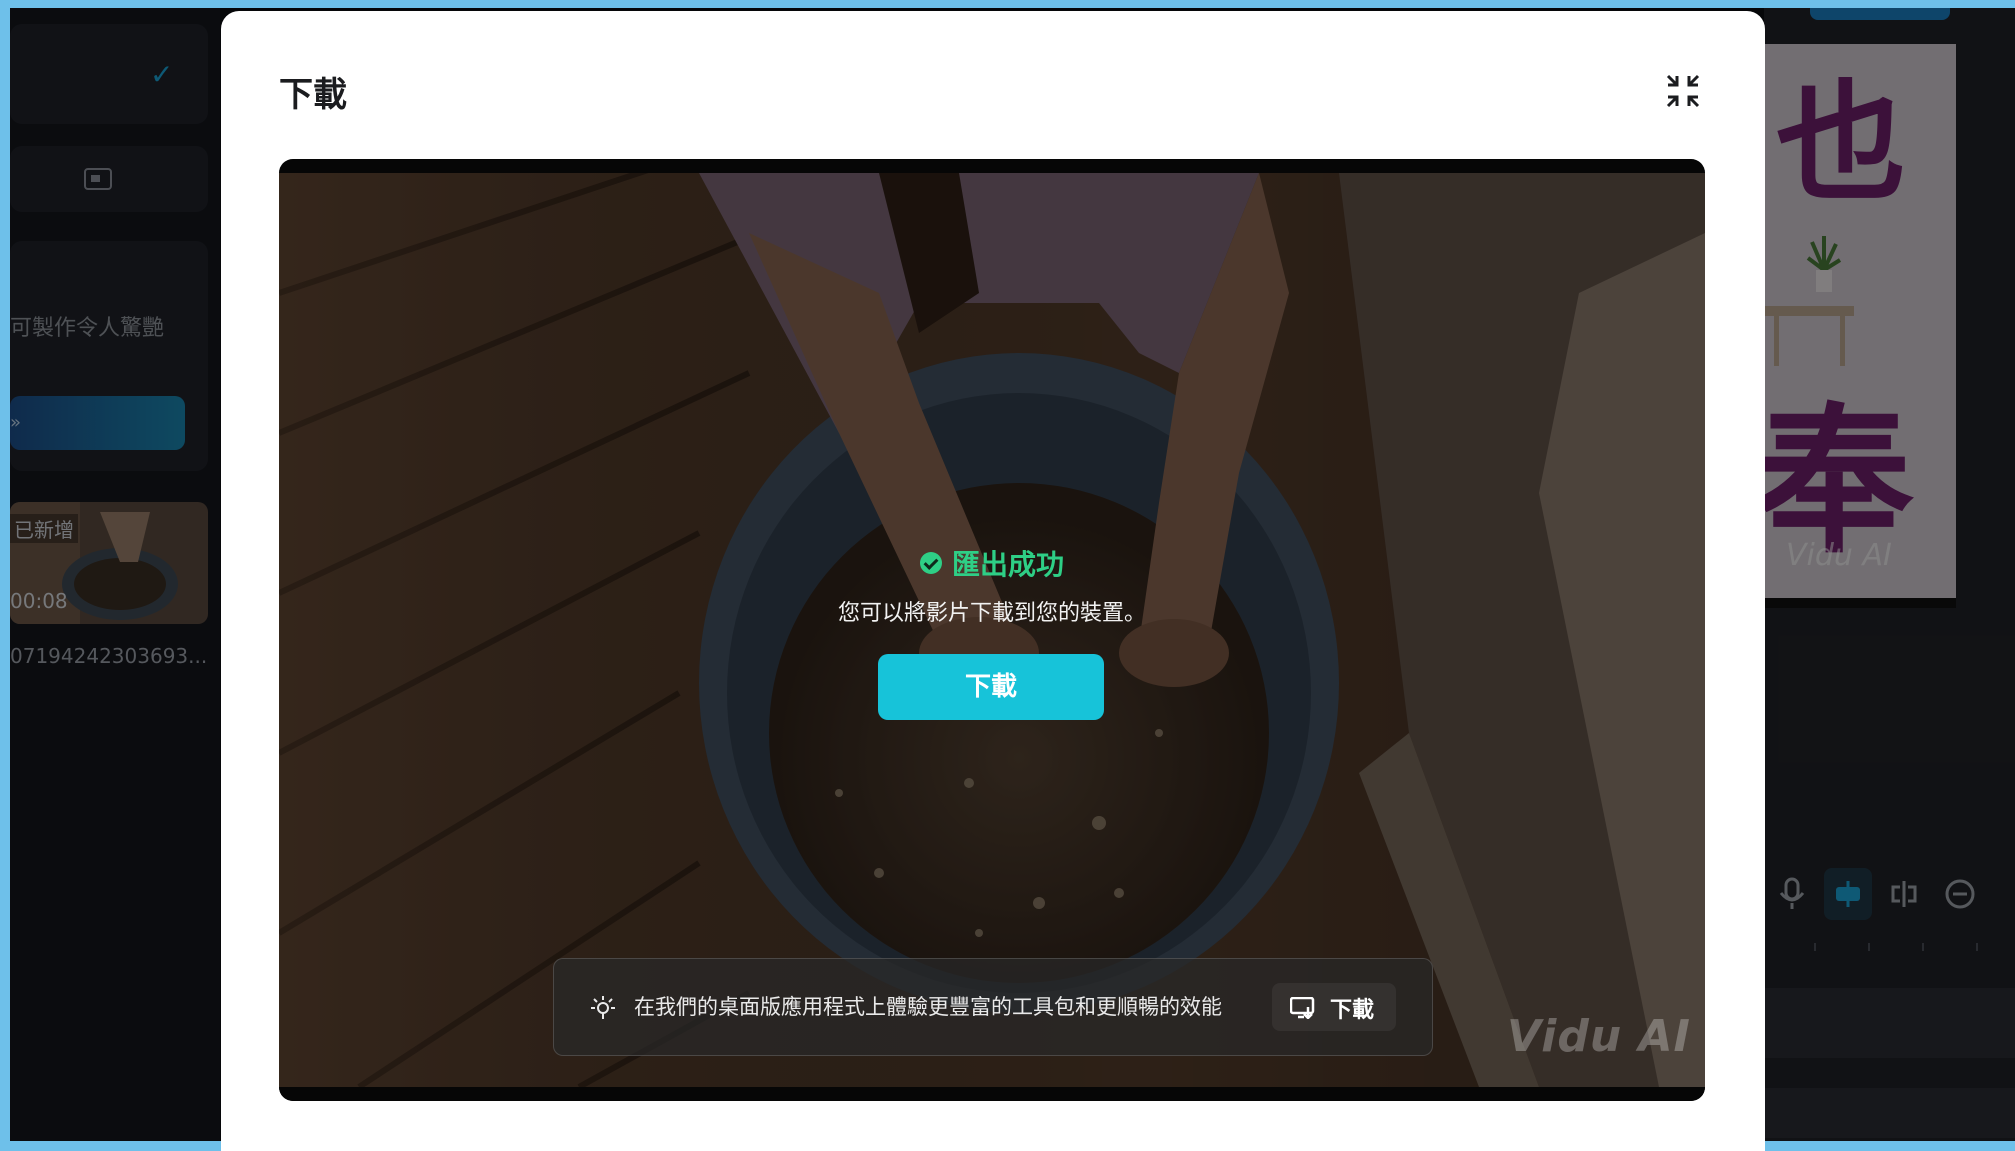 The image size is (2015, 1151). Describe the element at coordinates (313, 95) in the screenshot. I see `dialog-title: 下載` at that location.